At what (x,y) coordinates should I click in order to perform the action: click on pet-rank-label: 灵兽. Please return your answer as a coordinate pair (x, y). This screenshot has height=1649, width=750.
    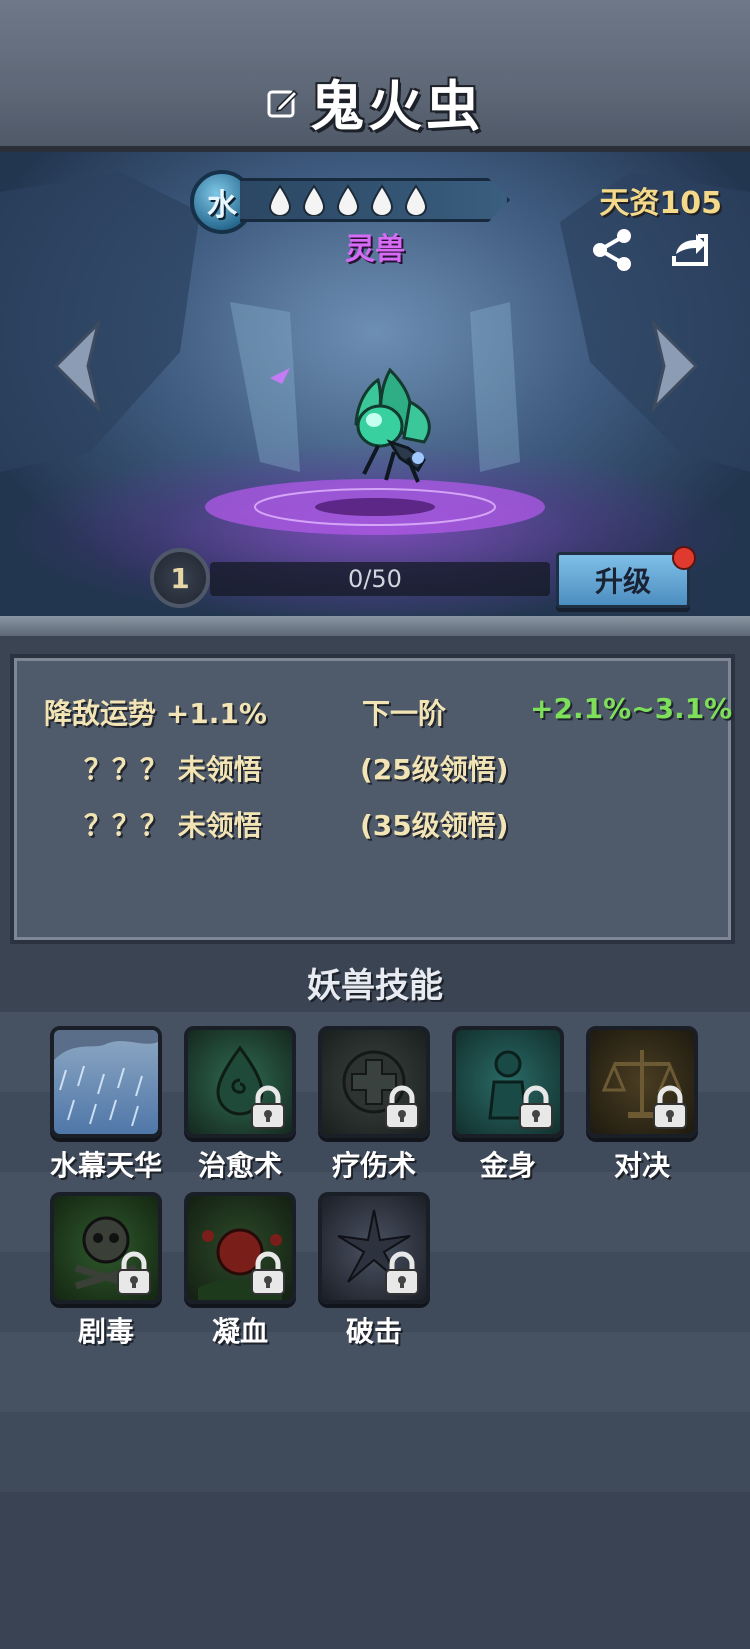
    Looking at the image, I should click on (375, 249).